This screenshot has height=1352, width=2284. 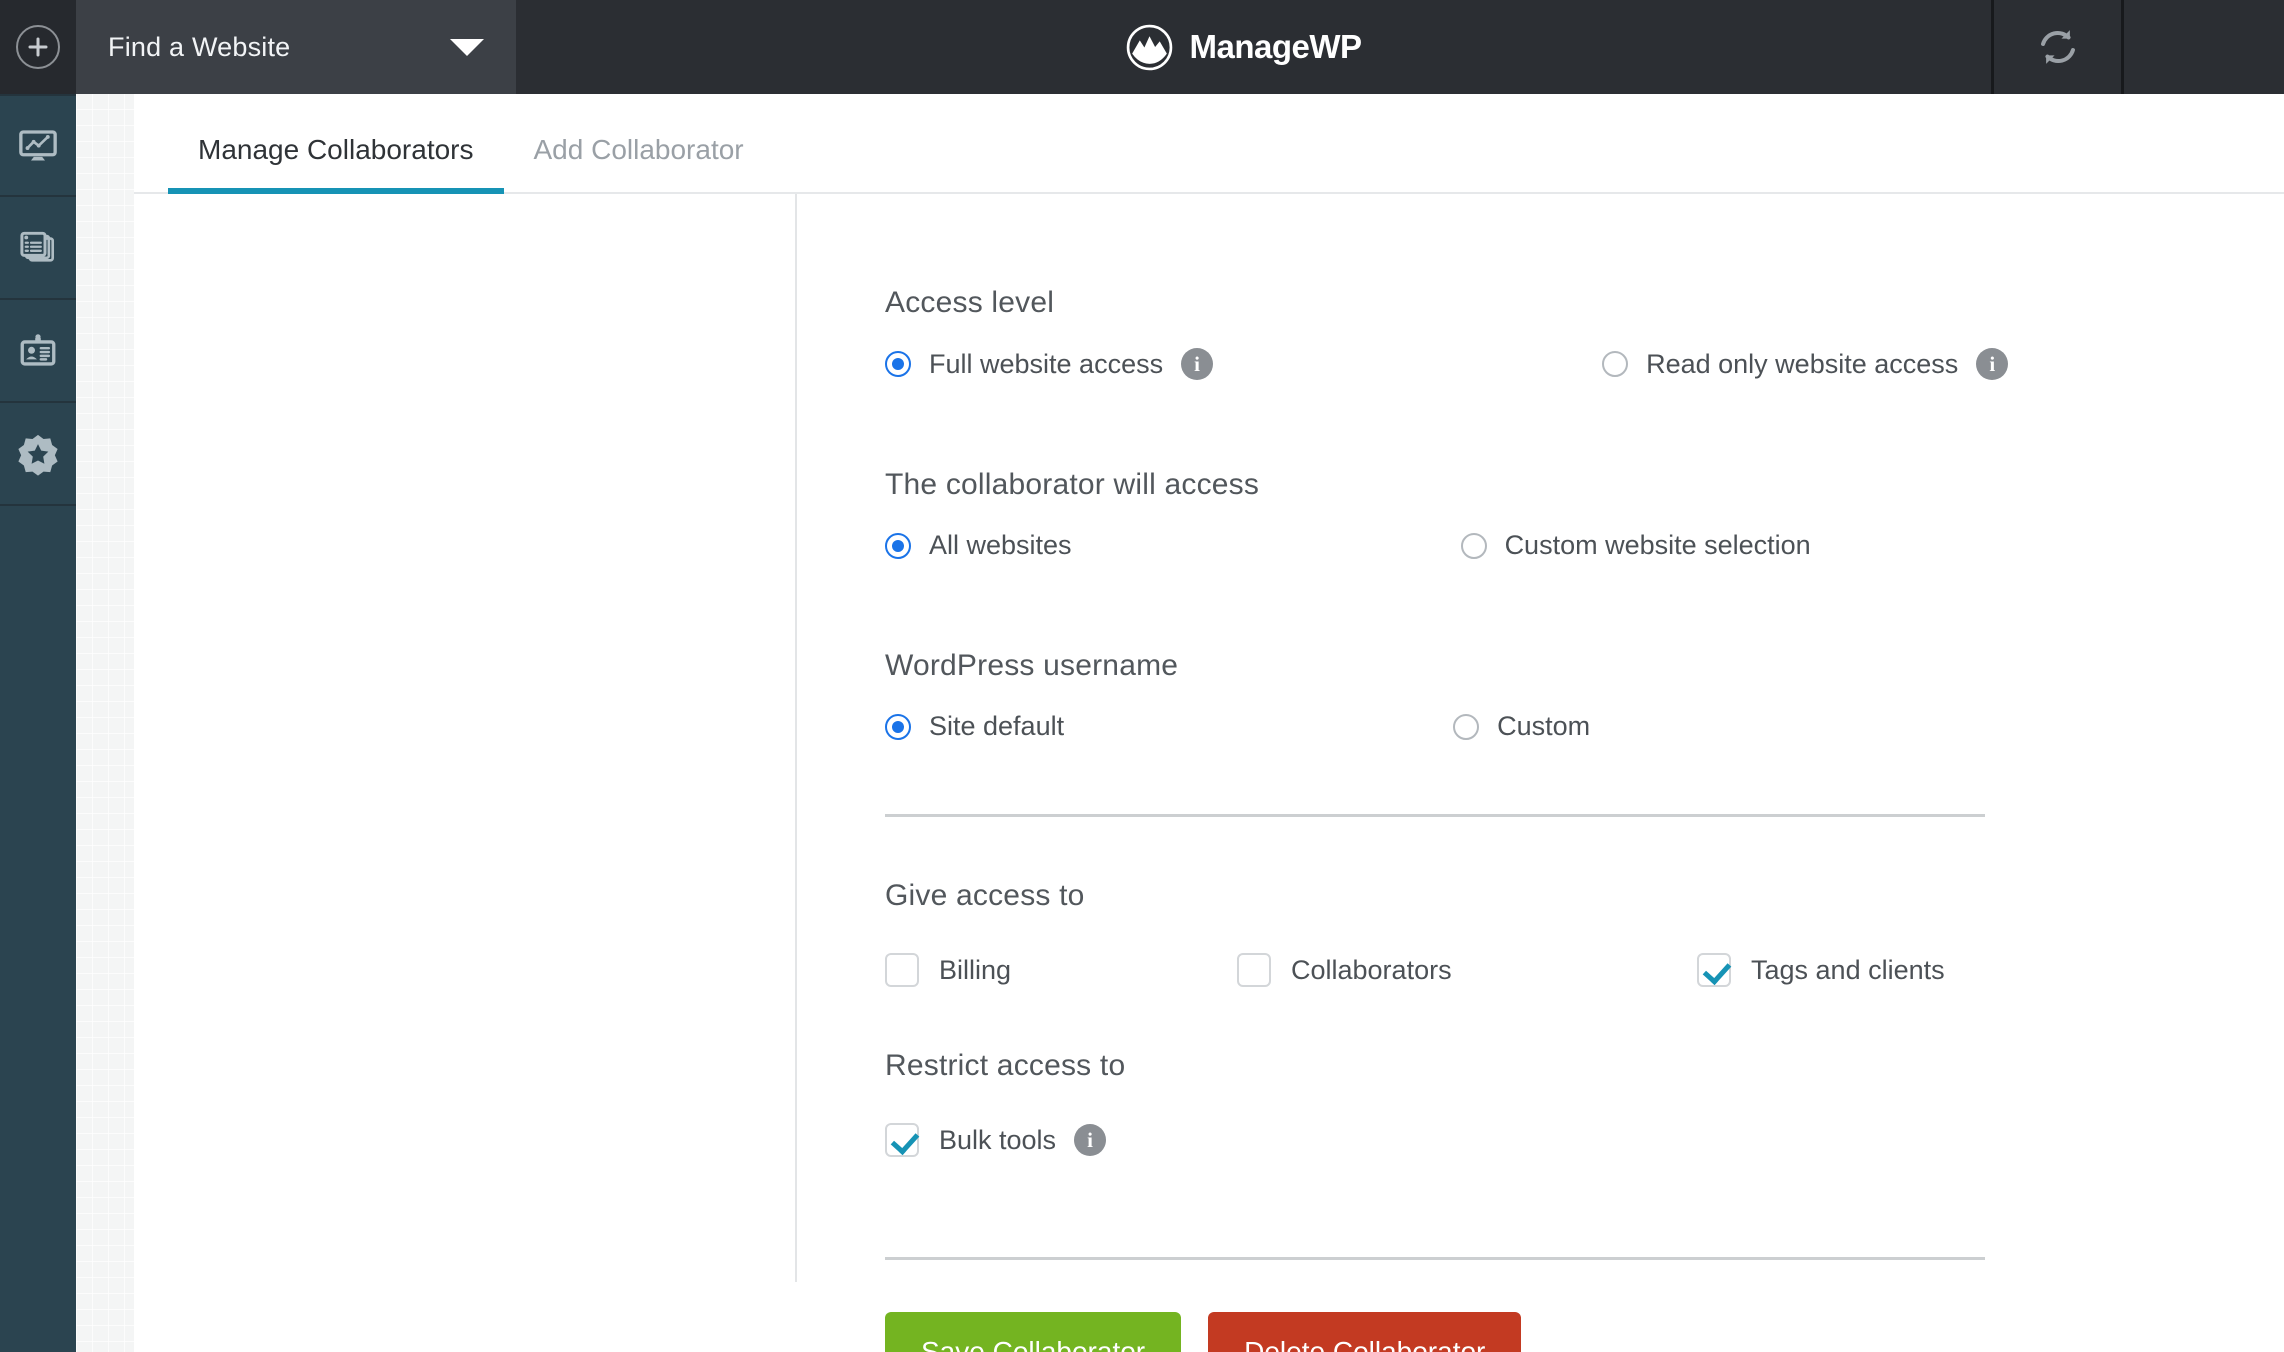 I want to click on brand-area: ManageWP, so click(x=1253, y=47).